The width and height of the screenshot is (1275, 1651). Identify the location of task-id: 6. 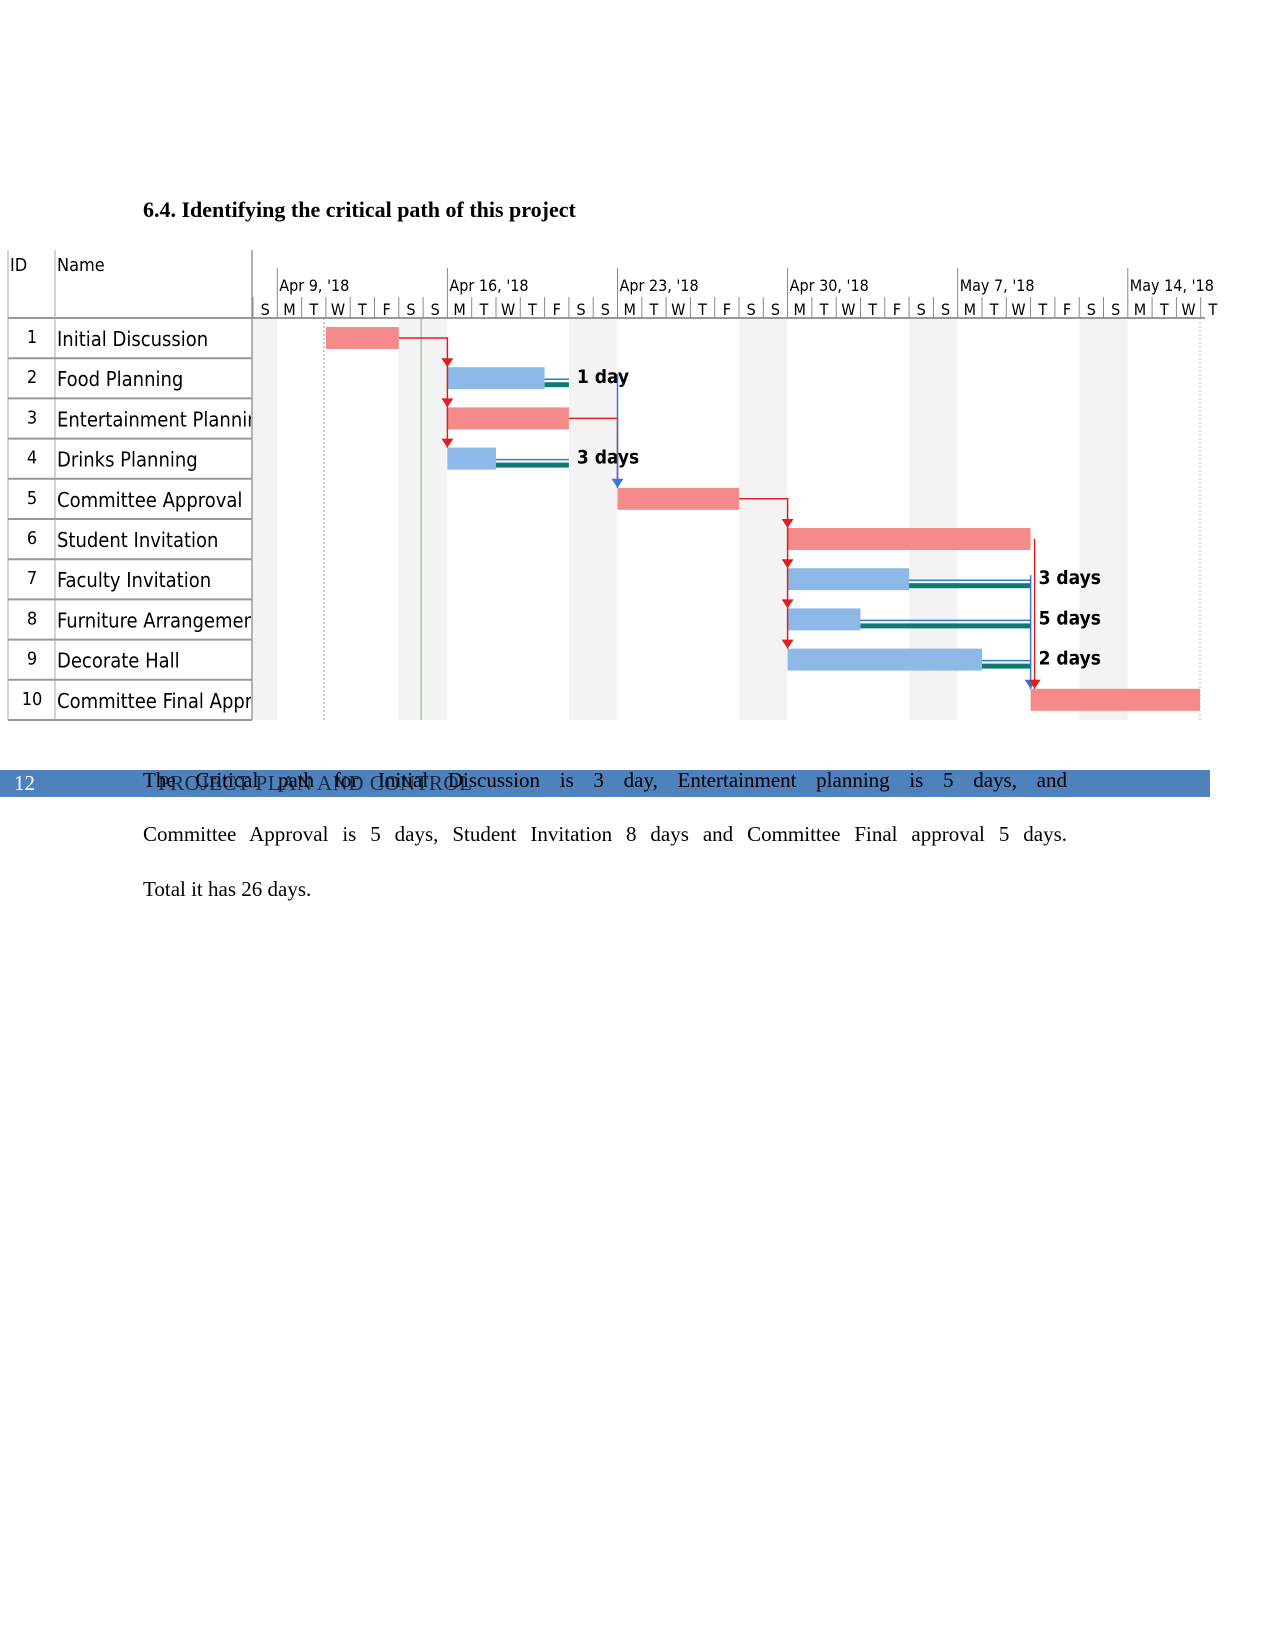
(32, 538).